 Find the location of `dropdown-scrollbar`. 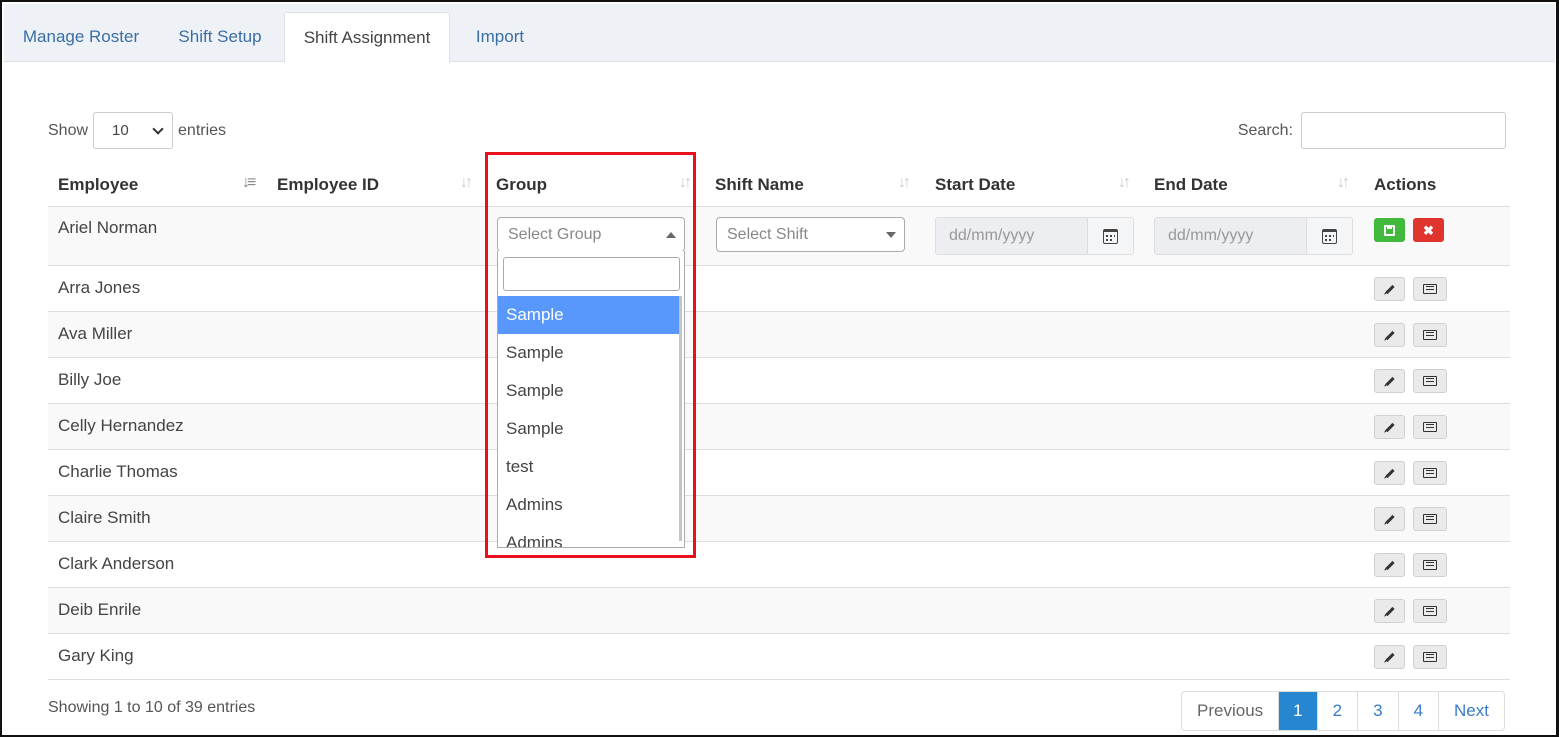

dropdown-scrollbar is located at coordinates (680, 418).